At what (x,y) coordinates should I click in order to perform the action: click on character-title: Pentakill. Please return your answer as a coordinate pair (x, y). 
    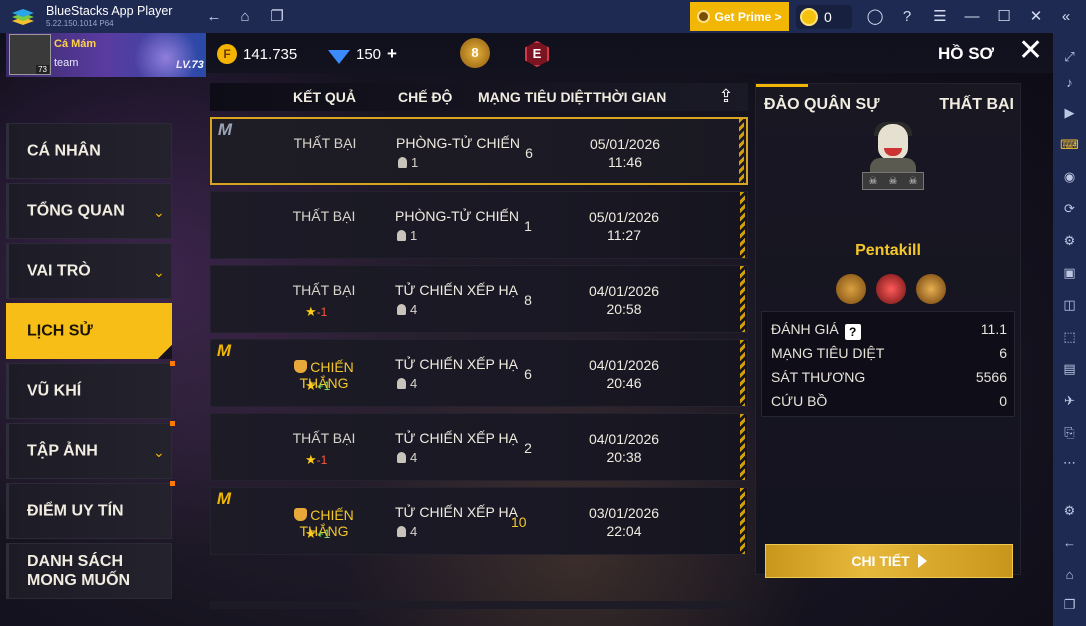
    Looking at the image, I should click on (888, 250).